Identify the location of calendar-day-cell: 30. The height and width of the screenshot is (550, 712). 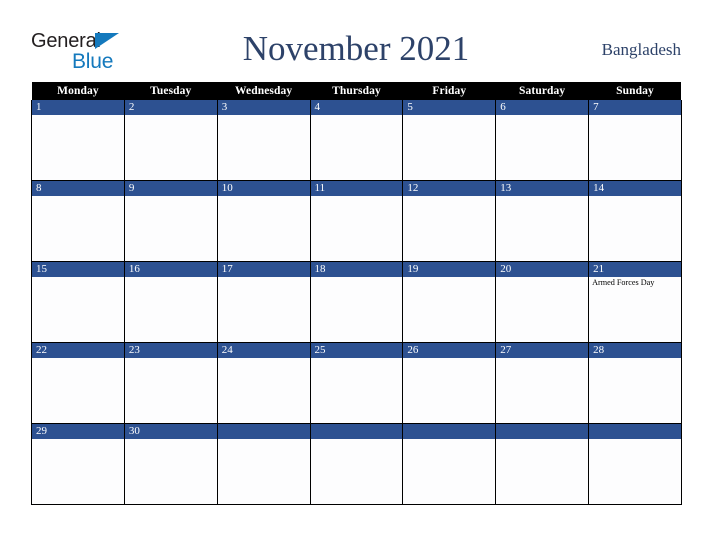
(170, 464).